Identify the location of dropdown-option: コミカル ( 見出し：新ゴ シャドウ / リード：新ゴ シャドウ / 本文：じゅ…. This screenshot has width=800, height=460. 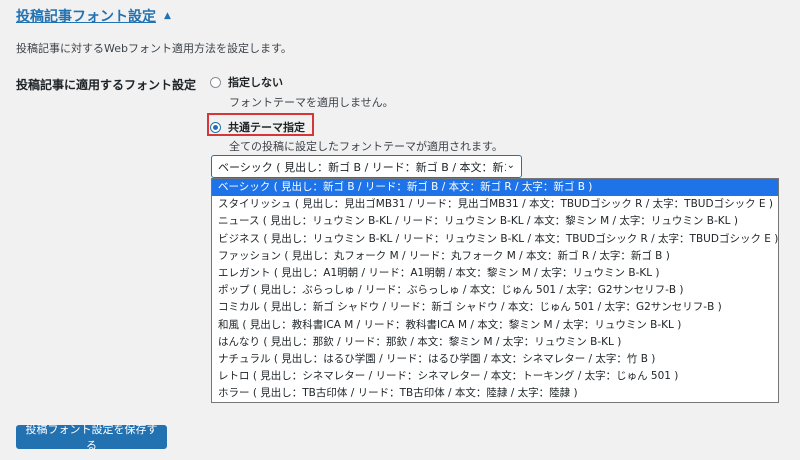
(495, 307).